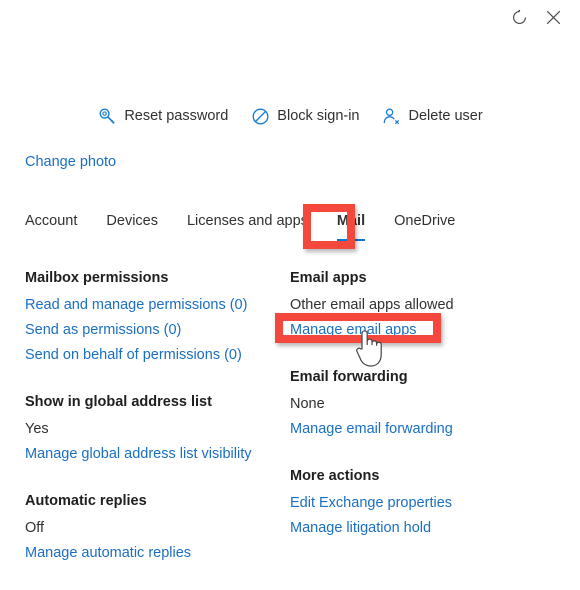 Image resolution: width=580 pixels, height=590 pixels. Describe the element at coordinates (108, 553) in the screenshot. I see `manage-automatic-replies-link: Manage automatic replies` at that location.